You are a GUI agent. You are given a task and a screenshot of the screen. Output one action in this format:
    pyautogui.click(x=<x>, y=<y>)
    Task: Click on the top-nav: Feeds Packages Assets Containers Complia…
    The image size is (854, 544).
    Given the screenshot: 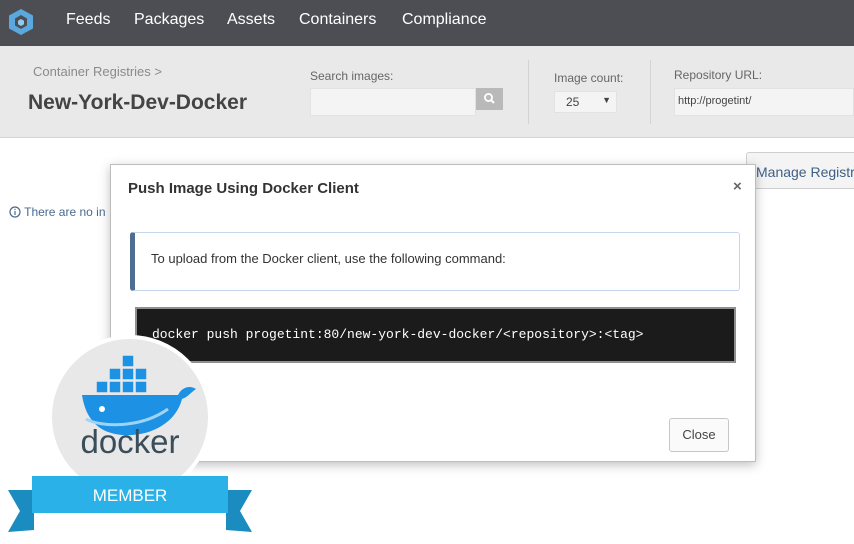 What is the action you would take?
    pyautogui.click(x=427, y=23)
    